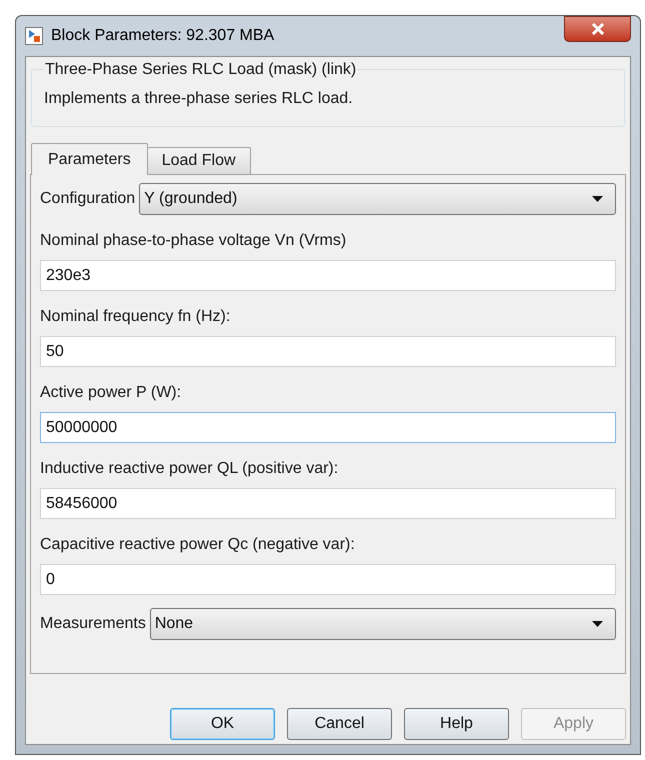 The image size is (645, 760). I want to click on input-field: 58456000, so click(328, 503).